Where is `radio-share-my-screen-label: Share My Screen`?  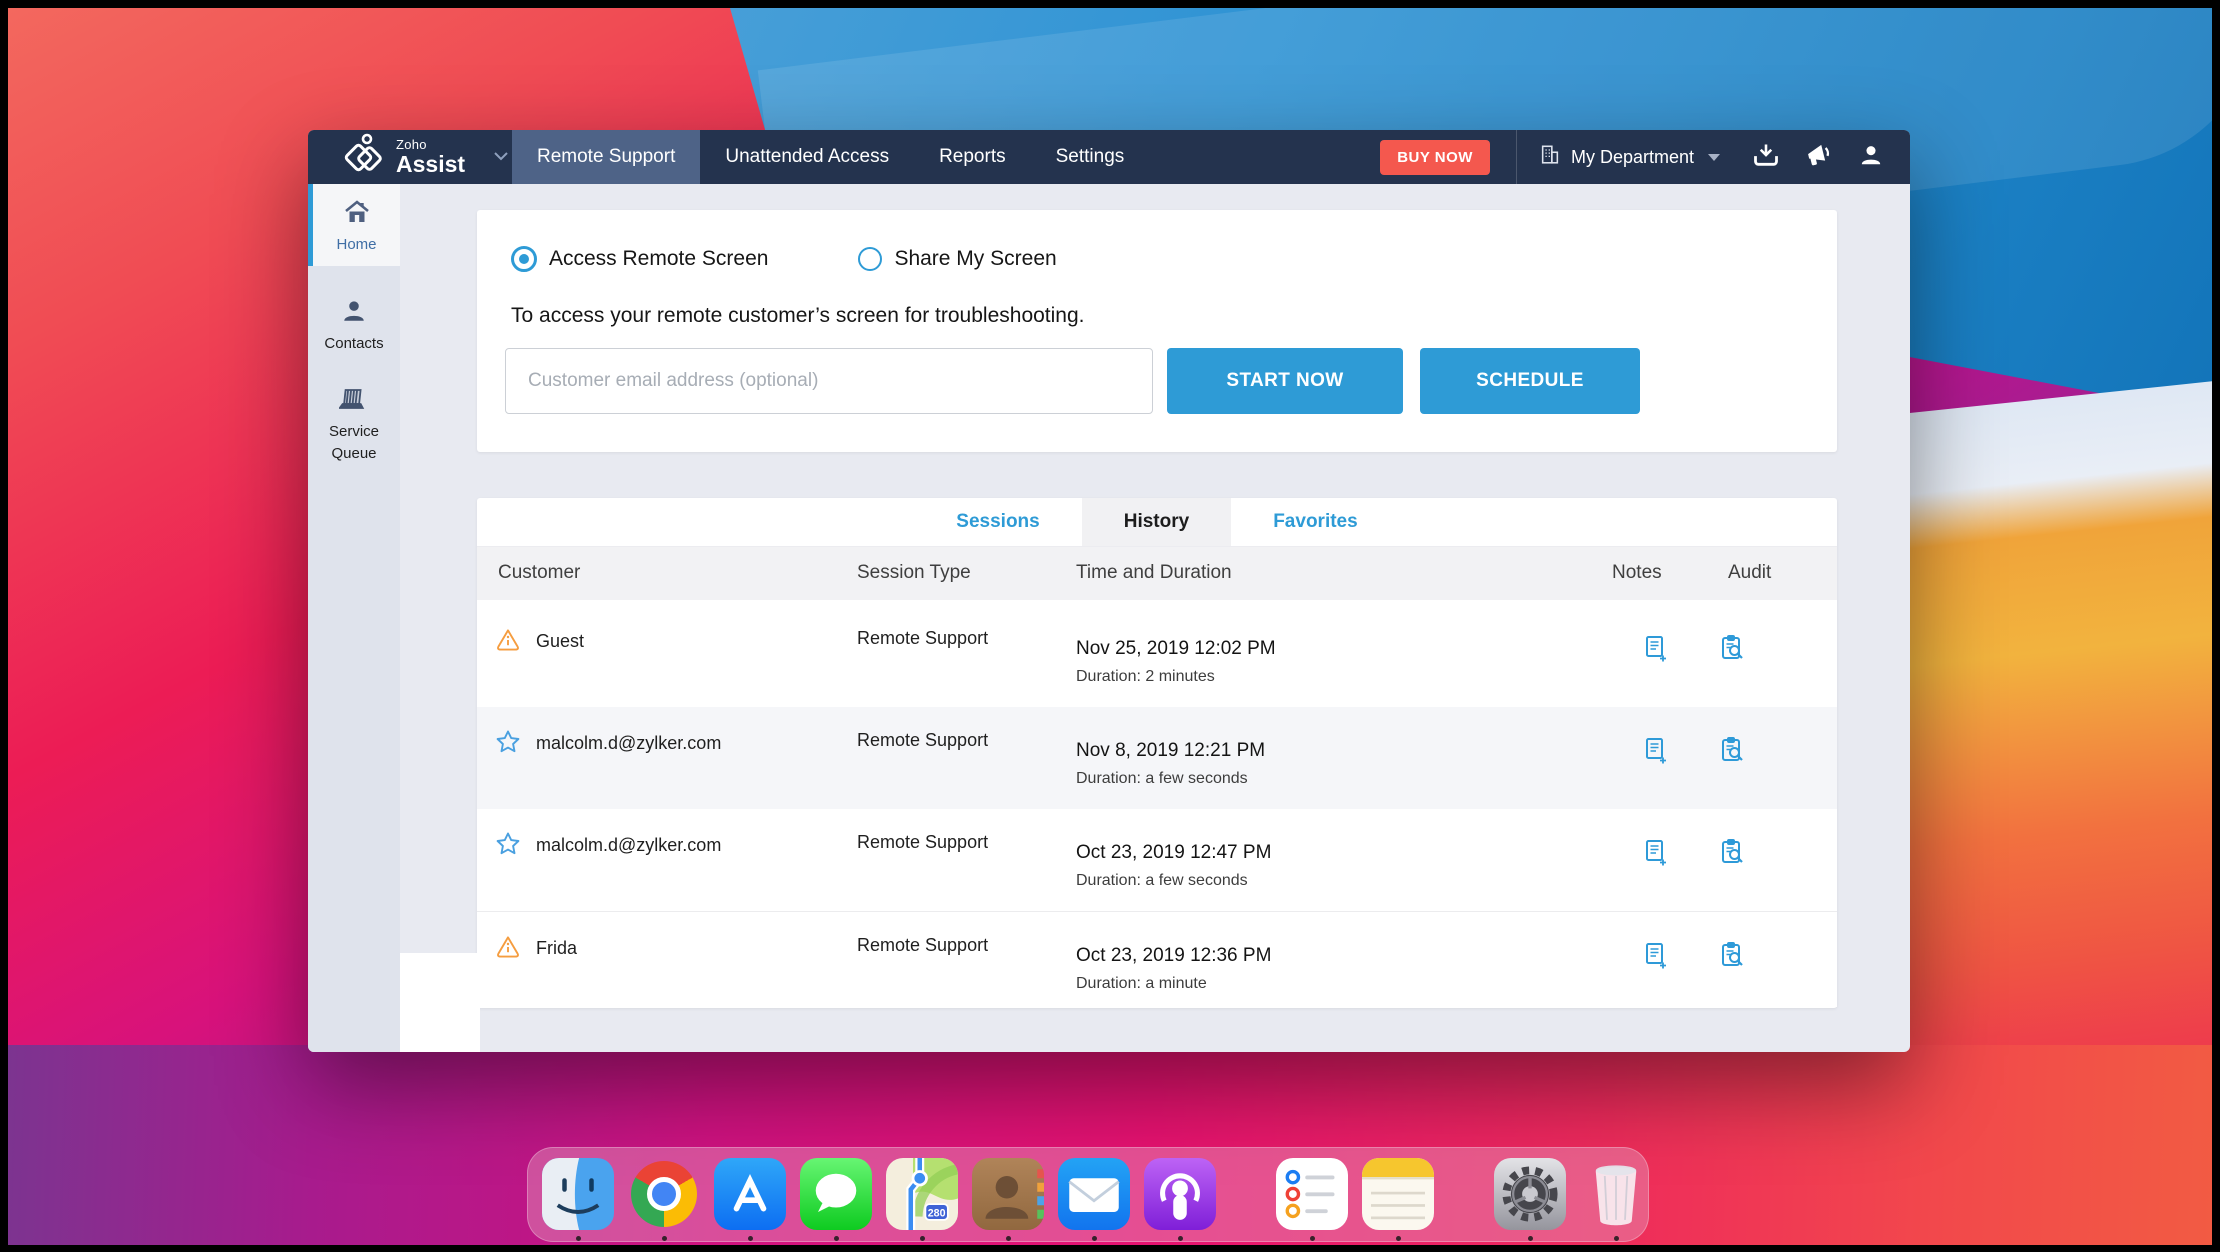 radio-share-my-screen-label: Share My Screen is located at coordinates (975, 259).